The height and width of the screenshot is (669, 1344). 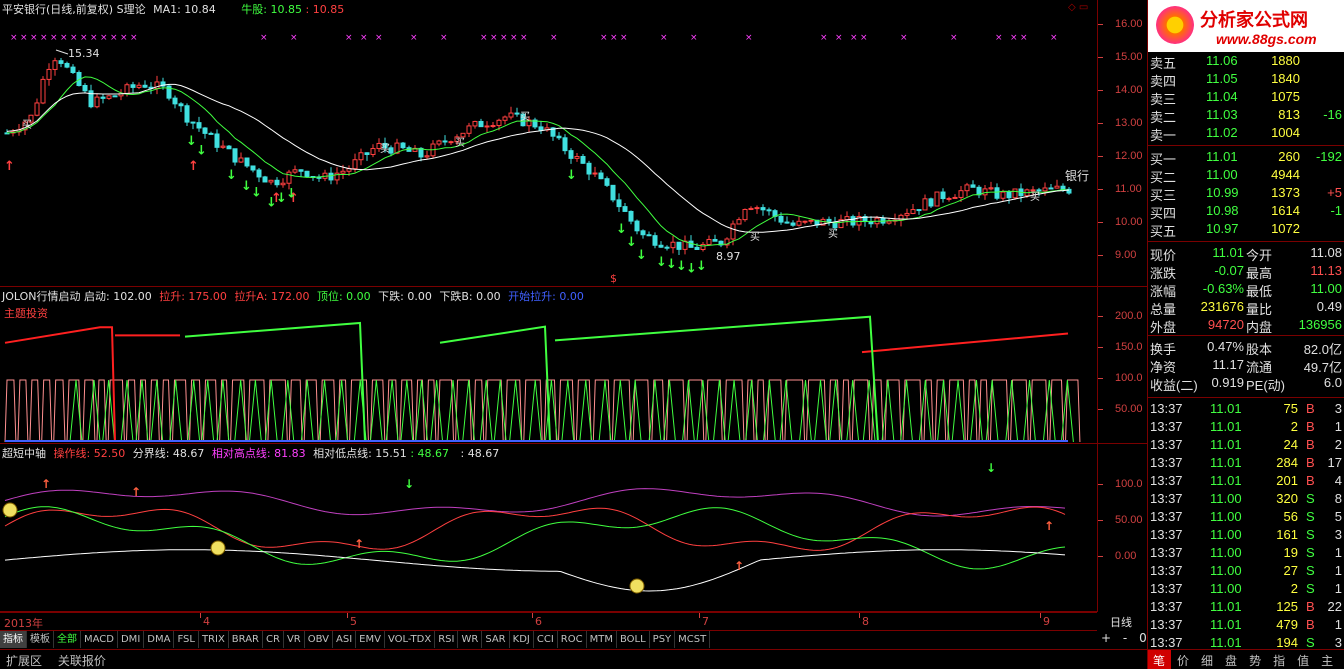 What do you see at coordinates (1338, 534) in the screenshot?
I see `tick-count: 3` at bounding box center [1338, 534].